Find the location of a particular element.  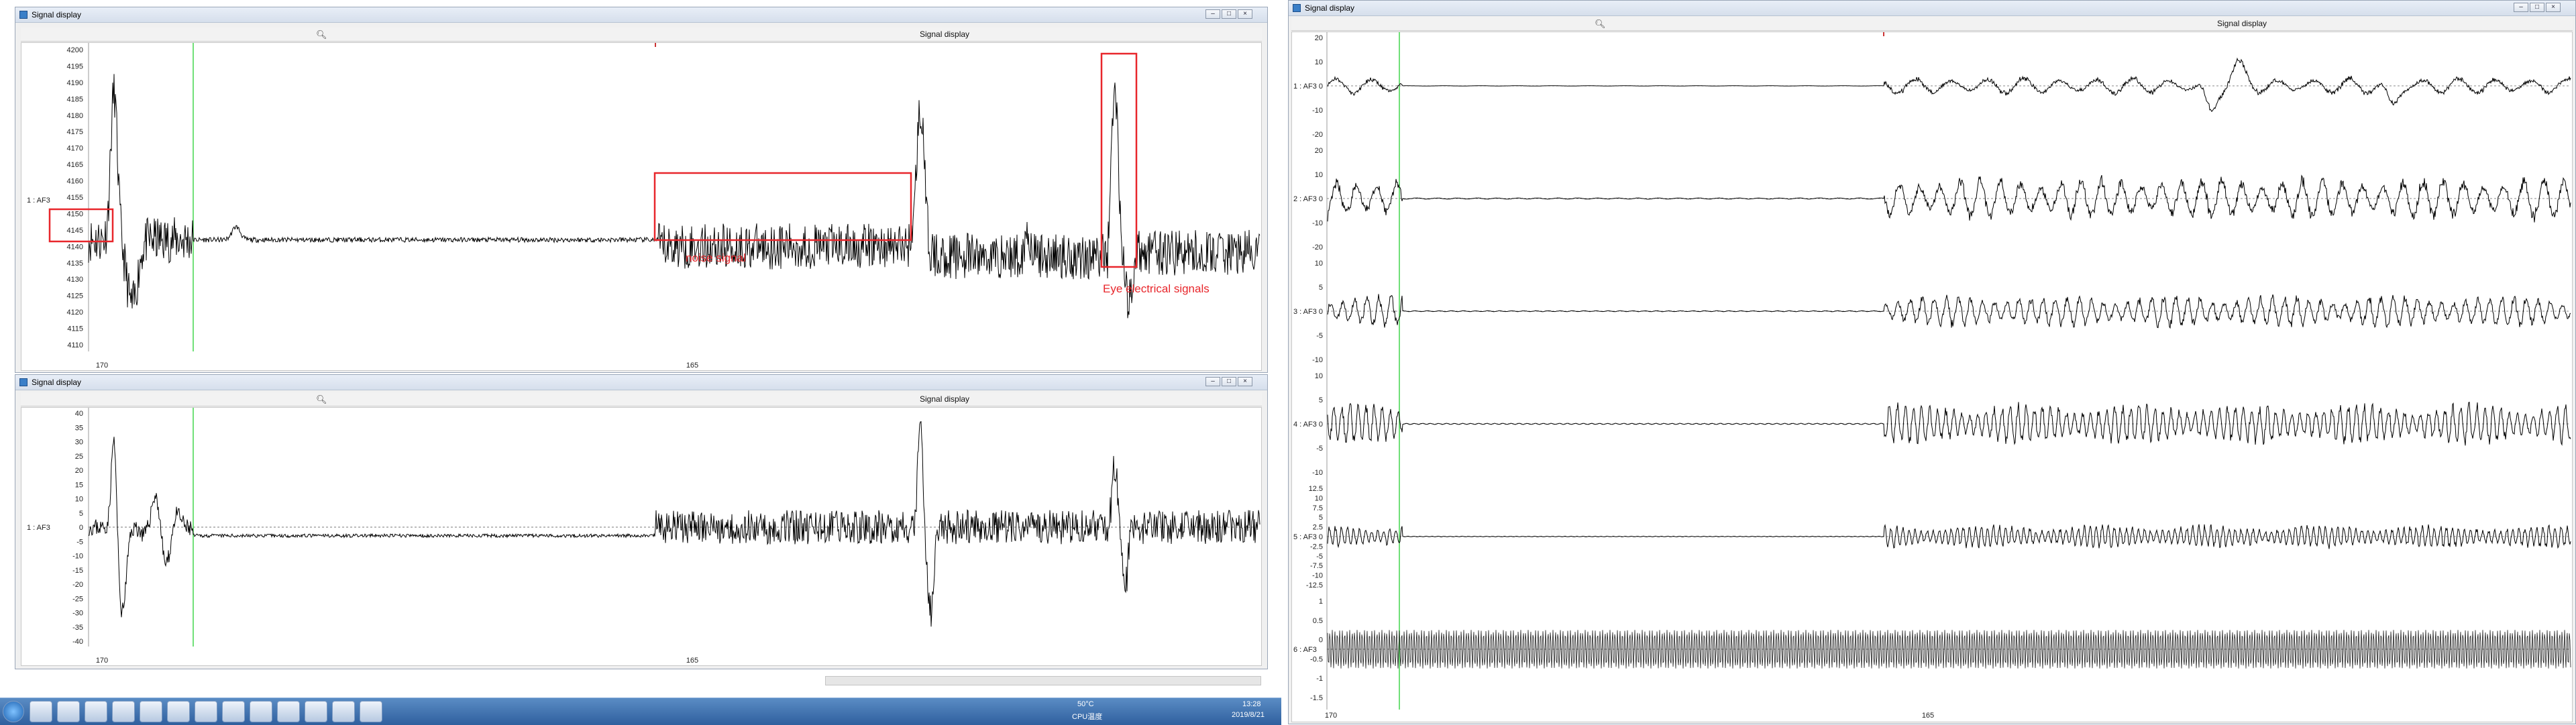

clock-date: 2019/8/21 is located at coordinates (1248, 715).